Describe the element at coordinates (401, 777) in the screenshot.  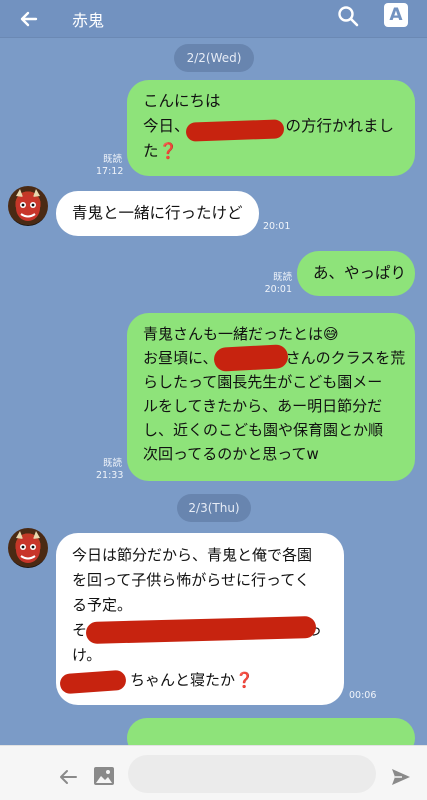
I see `send-icon` at that location.